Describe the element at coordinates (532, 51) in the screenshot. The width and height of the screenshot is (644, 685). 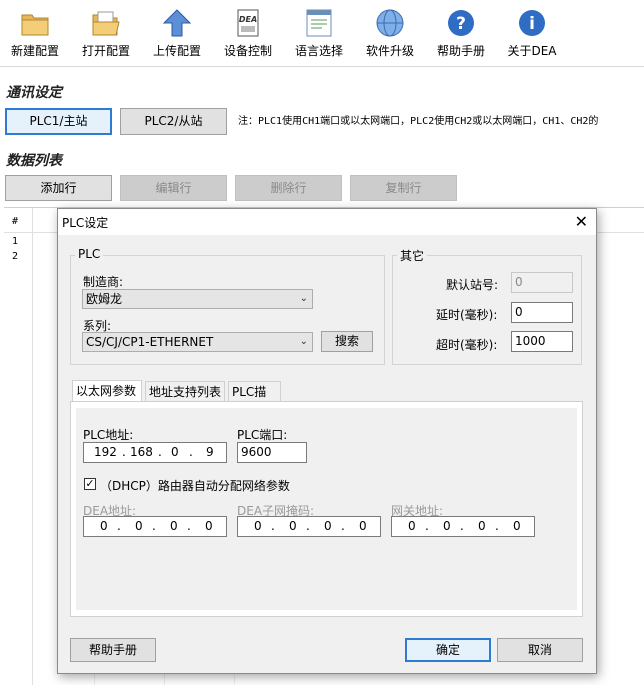
I see `about-dea-label: 关于DEA` at that location.